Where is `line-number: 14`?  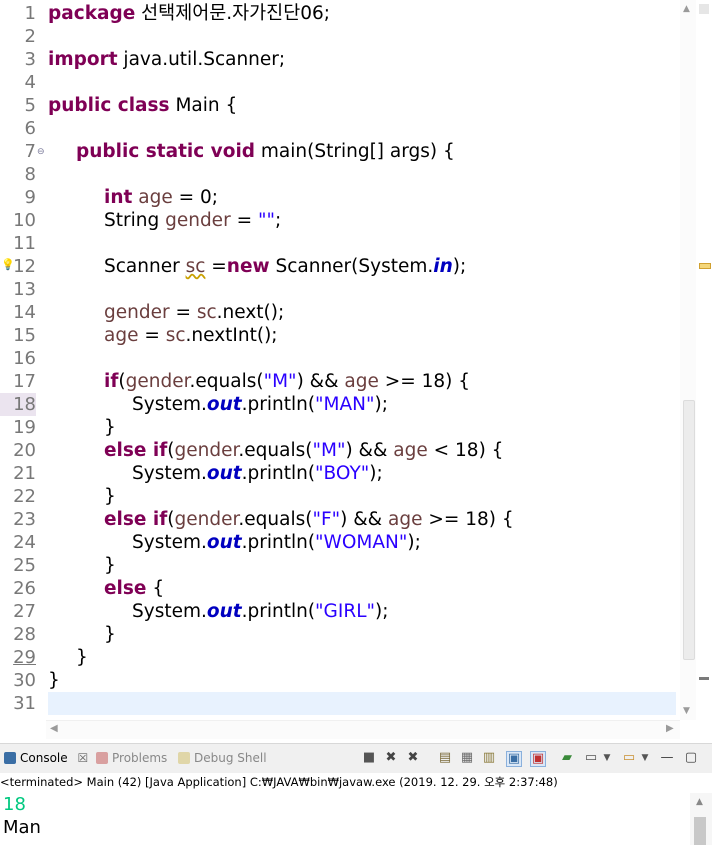 line-number: 14 is located at coordinates (24, 312).